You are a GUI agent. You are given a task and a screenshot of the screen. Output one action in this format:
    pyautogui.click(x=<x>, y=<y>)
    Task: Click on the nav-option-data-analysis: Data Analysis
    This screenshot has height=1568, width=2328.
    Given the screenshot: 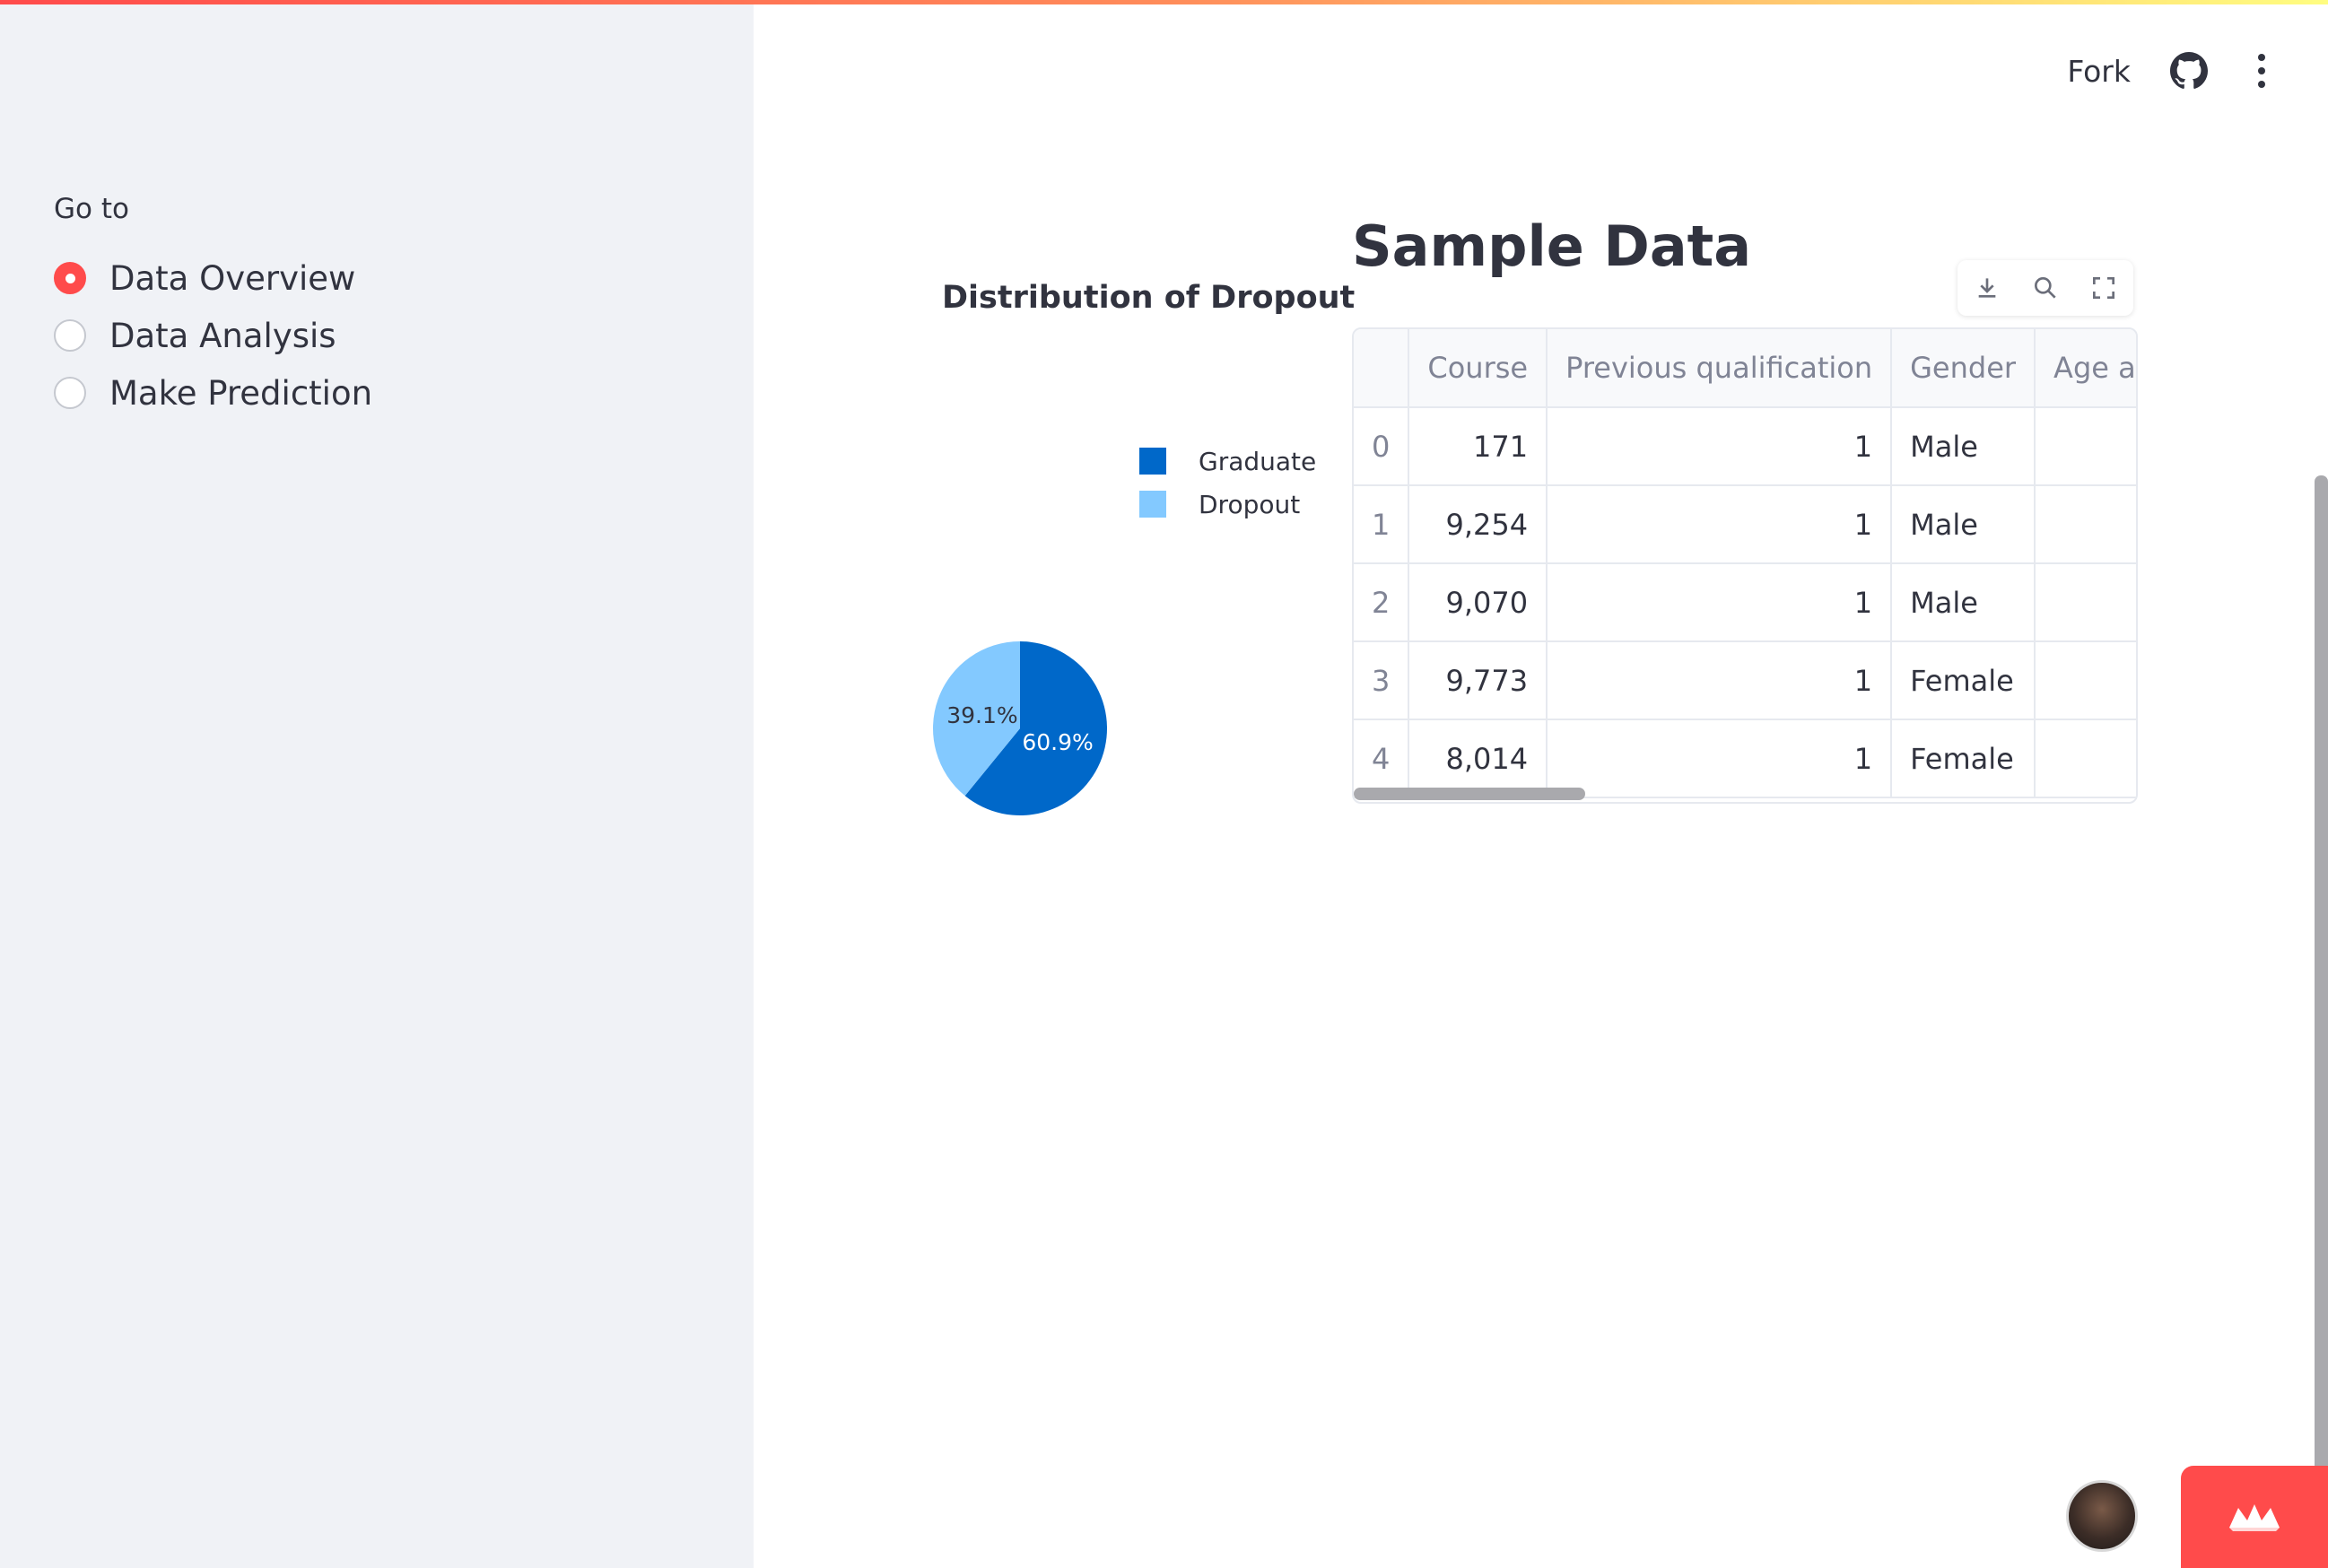 What is the action you would take?
    pyautogui.click(x=195, y=336)
    